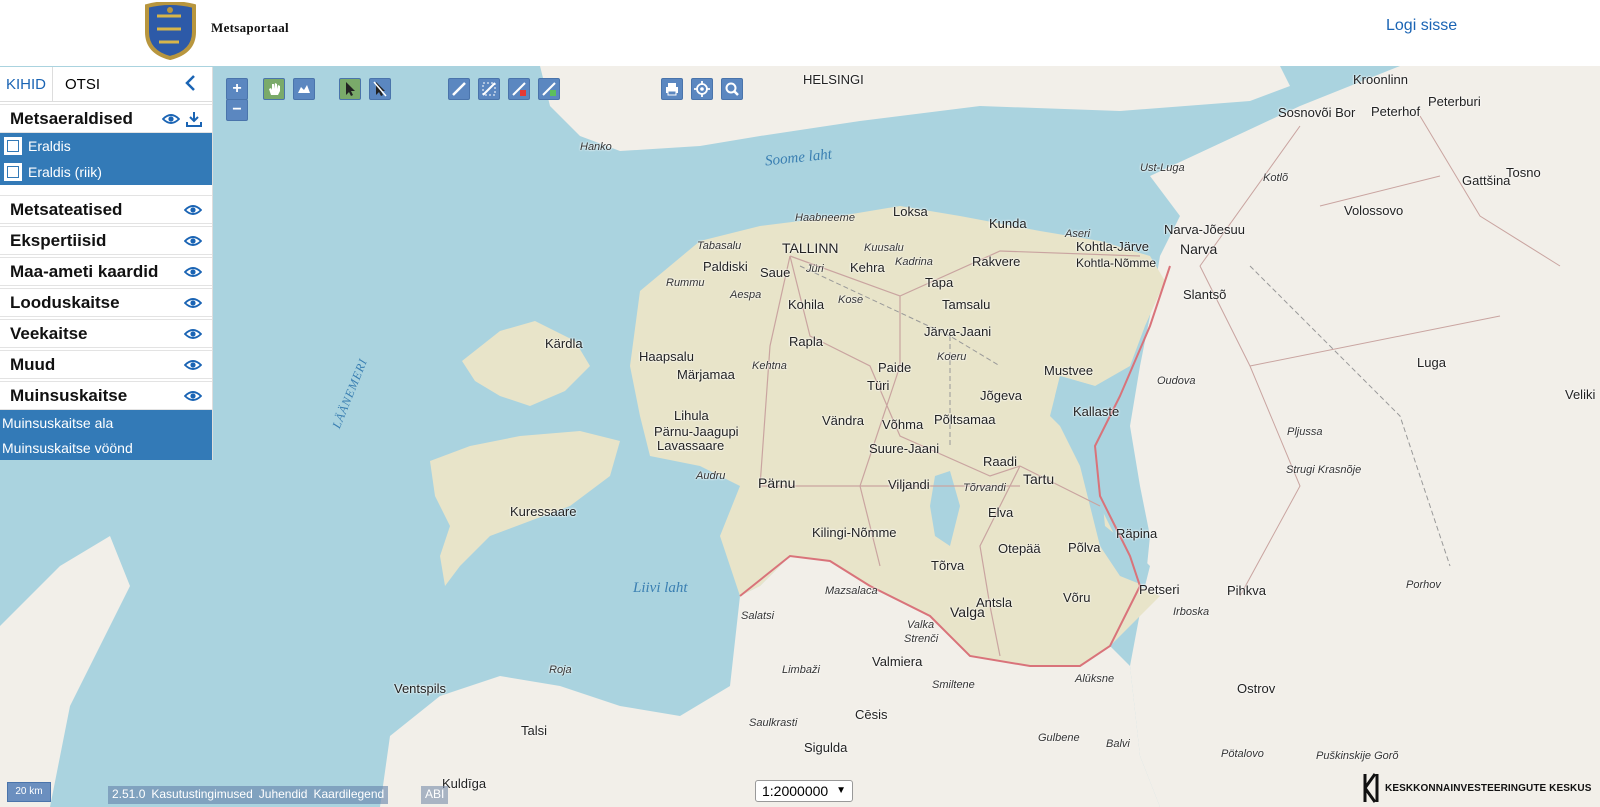 The image size is (1600, 807). Describe the element at coordinates (952, 357) in the screenshot. I see `map-label-koeru: Koeru` at that location.